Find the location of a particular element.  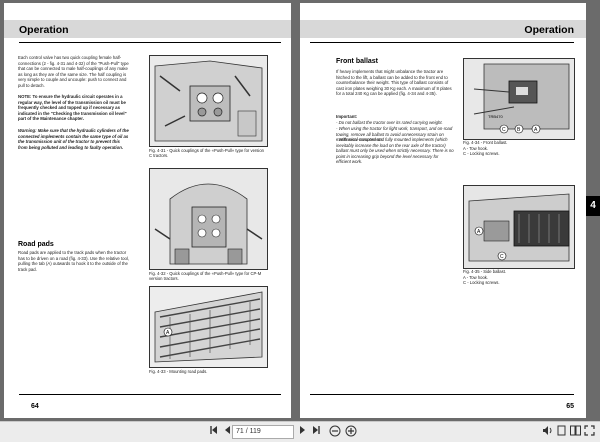

zoom-in-icon is located at coordinates (351, 431).